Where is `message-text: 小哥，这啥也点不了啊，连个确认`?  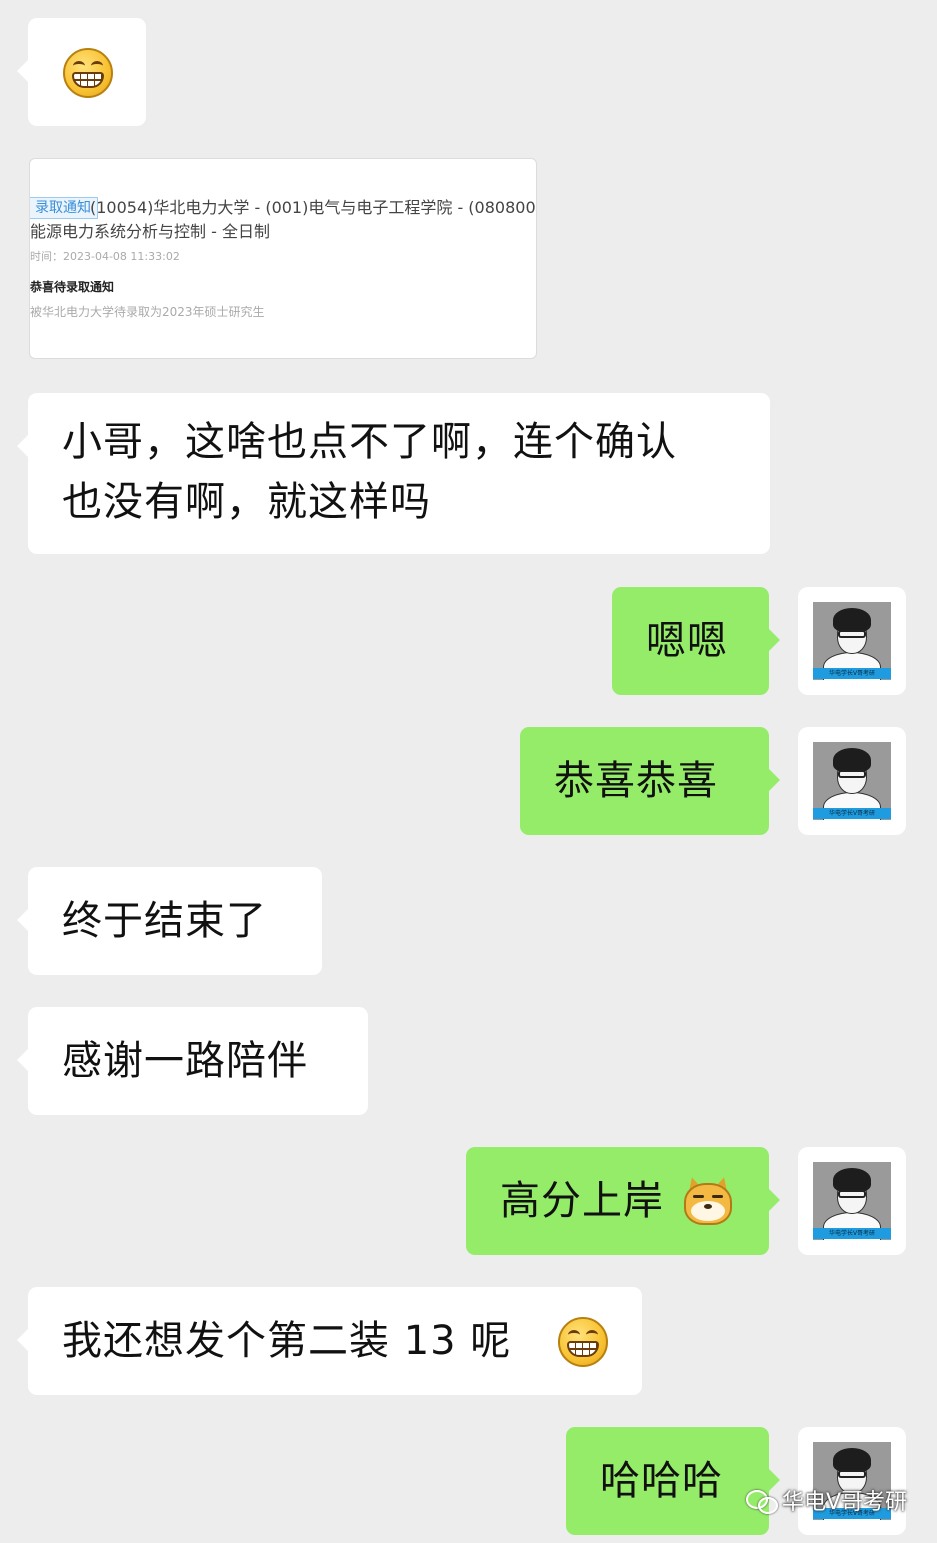
message-text: 小哥，这啥也点不了啊，连个确认 is located at coordinates (369, 442).